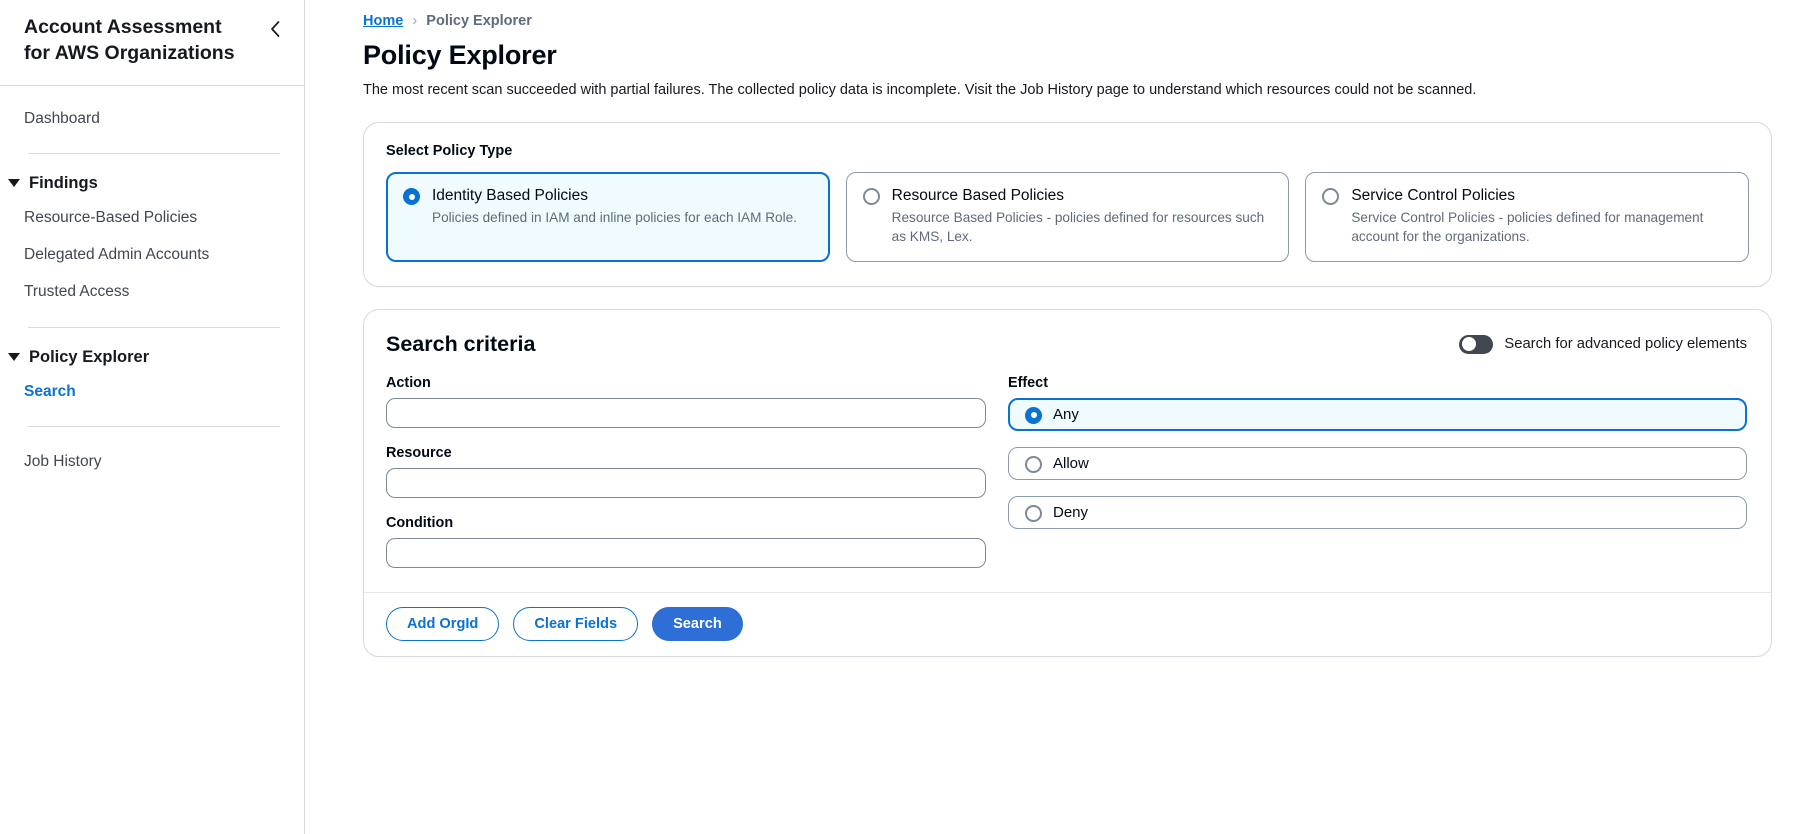 Image resolution: width=1802 pixels, height=834 pixels. I want to click on add-orgid-button: Add OrgId, so click(443, 624).